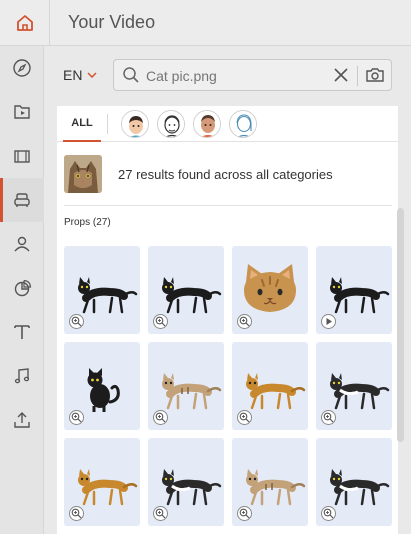 This screenshot has width=411, height=534. I want to click on search-input, so click(241, 76).